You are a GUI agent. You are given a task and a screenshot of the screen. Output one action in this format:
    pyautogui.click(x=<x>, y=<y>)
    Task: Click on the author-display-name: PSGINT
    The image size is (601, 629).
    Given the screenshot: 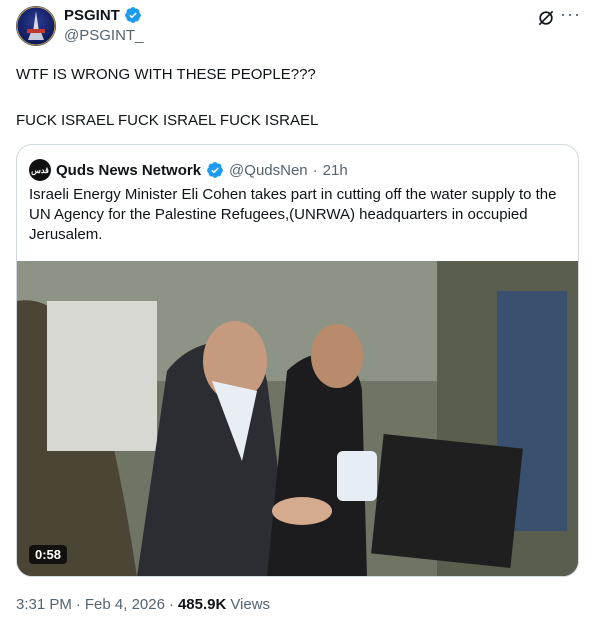 What is the action you would take?
    pyautogui.click(x=92, y=15)
    